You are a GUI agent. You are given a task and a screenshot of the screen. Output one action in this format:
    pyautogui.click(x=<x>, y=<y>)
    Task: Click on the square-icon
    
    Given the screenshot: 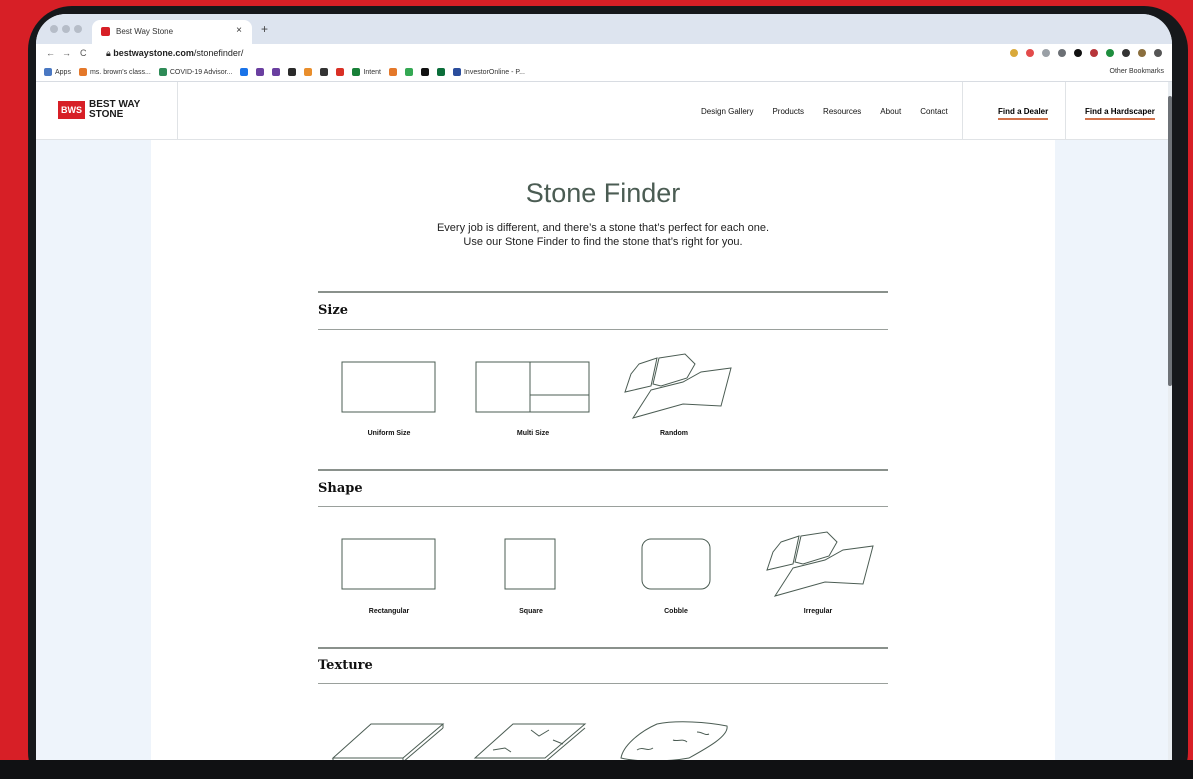 What is the action you would take?
    pyautogui.click(x=530, y=564)
    